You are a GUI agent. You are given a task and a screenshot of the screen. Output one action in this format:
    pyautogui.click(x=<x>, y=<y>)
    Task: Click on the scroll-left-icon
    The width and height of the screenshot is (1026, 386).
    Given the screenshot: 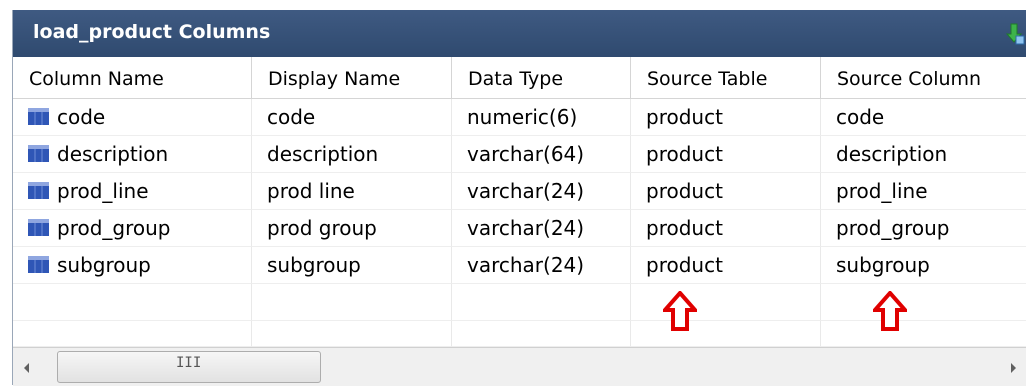 What is the action you would take?
    pyautogui.click(x=27, y=368)
    